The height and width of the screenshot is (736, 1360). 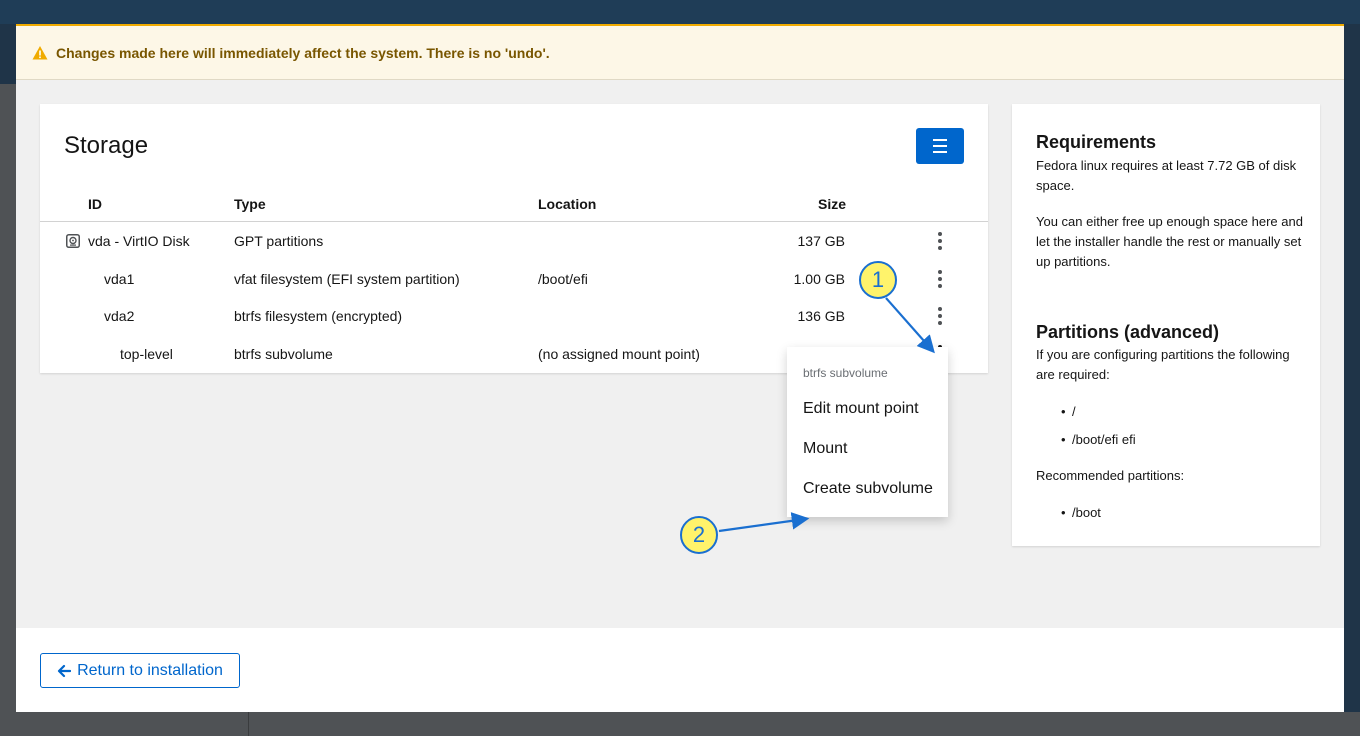 What do you see at coordinates (563, 279) in the screenshot?
I see `cell-location: /boot/efi` at bounding box center [563, 279].